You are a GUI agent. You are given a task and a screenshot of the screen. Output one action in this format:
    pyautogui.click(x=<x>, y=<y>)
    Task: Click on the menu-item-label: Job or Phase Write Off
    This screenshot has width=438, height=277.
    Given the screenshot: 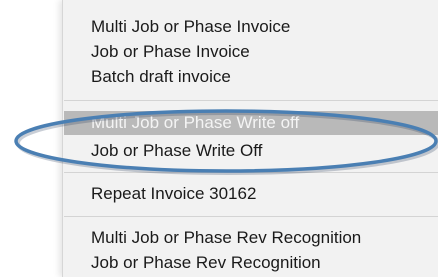 What is the action you would take?
    pyautogui.click(x=177, y=150)
    